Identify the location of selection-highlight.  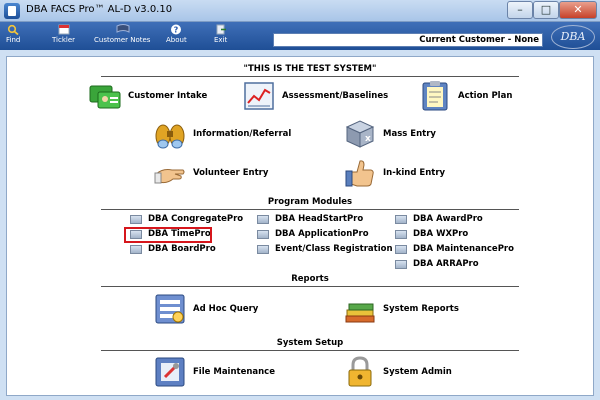
(168, 235).